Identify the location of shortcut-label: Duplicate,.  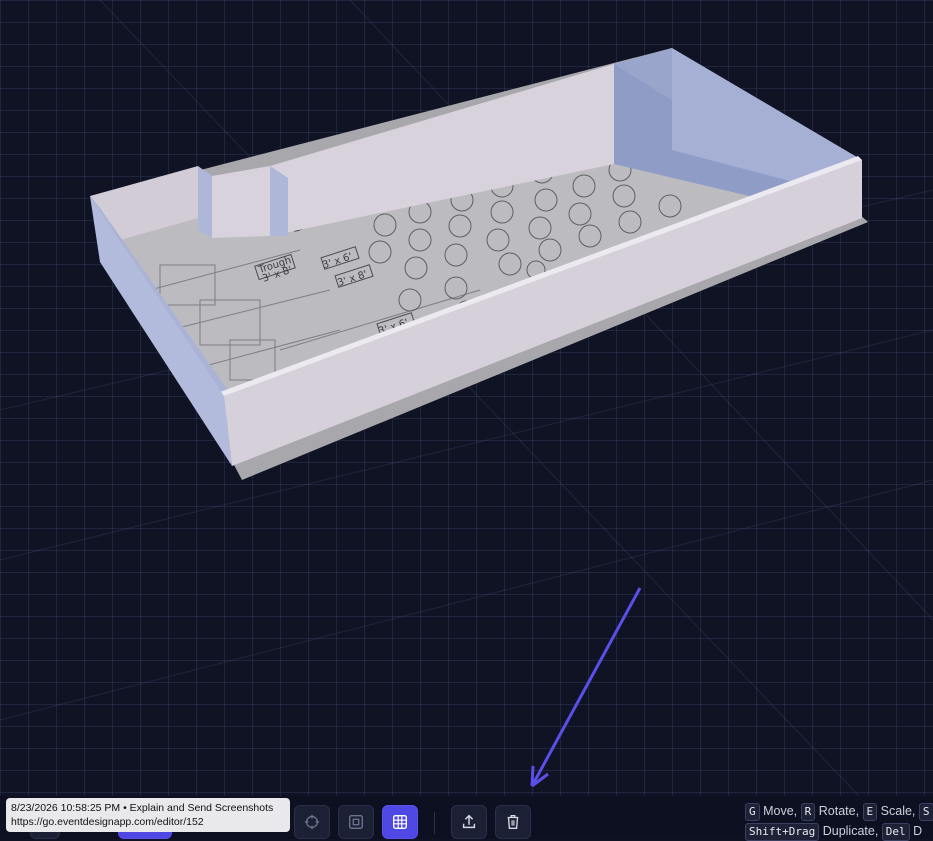
(850, 831).